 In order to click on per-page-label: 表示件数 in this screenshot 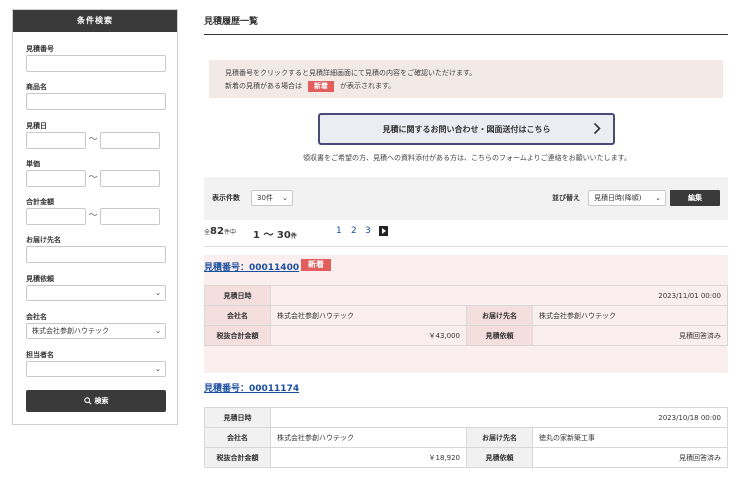, I will do `click(226, 198)`.